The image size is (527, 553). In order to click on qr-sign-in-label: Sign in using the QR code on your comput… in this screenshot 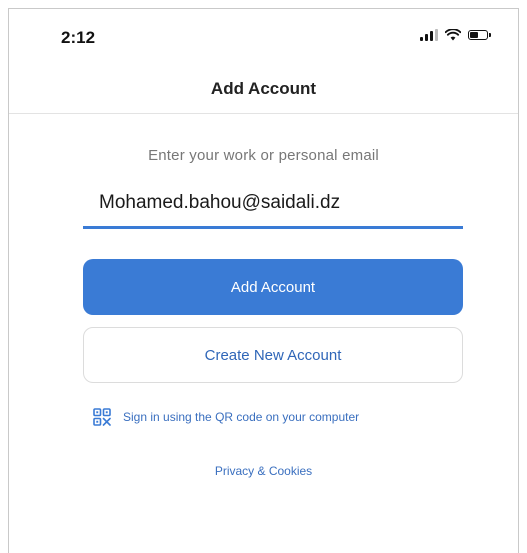, I will do `click(241, 417)`.